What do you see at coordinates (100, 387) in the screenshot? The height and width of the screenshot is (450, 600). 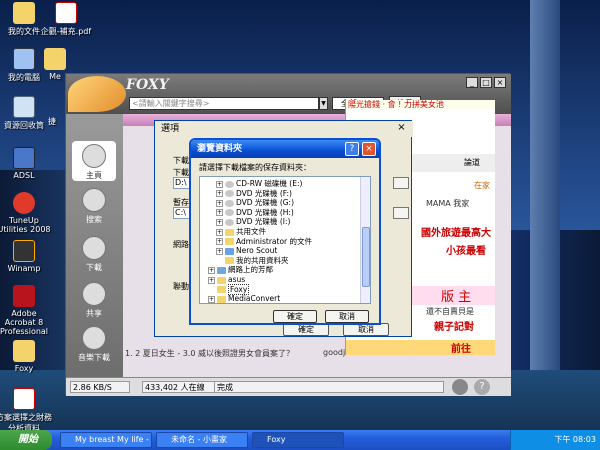 I see `status-speed: 2.86 KB/S` at bounding box center [100, 387].